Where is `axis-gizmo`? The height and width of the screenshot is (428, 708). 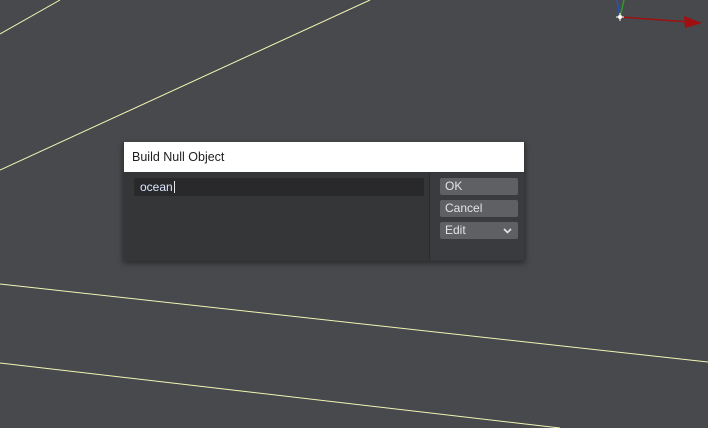 axis-gizmo is located at coordinates (659, 14).